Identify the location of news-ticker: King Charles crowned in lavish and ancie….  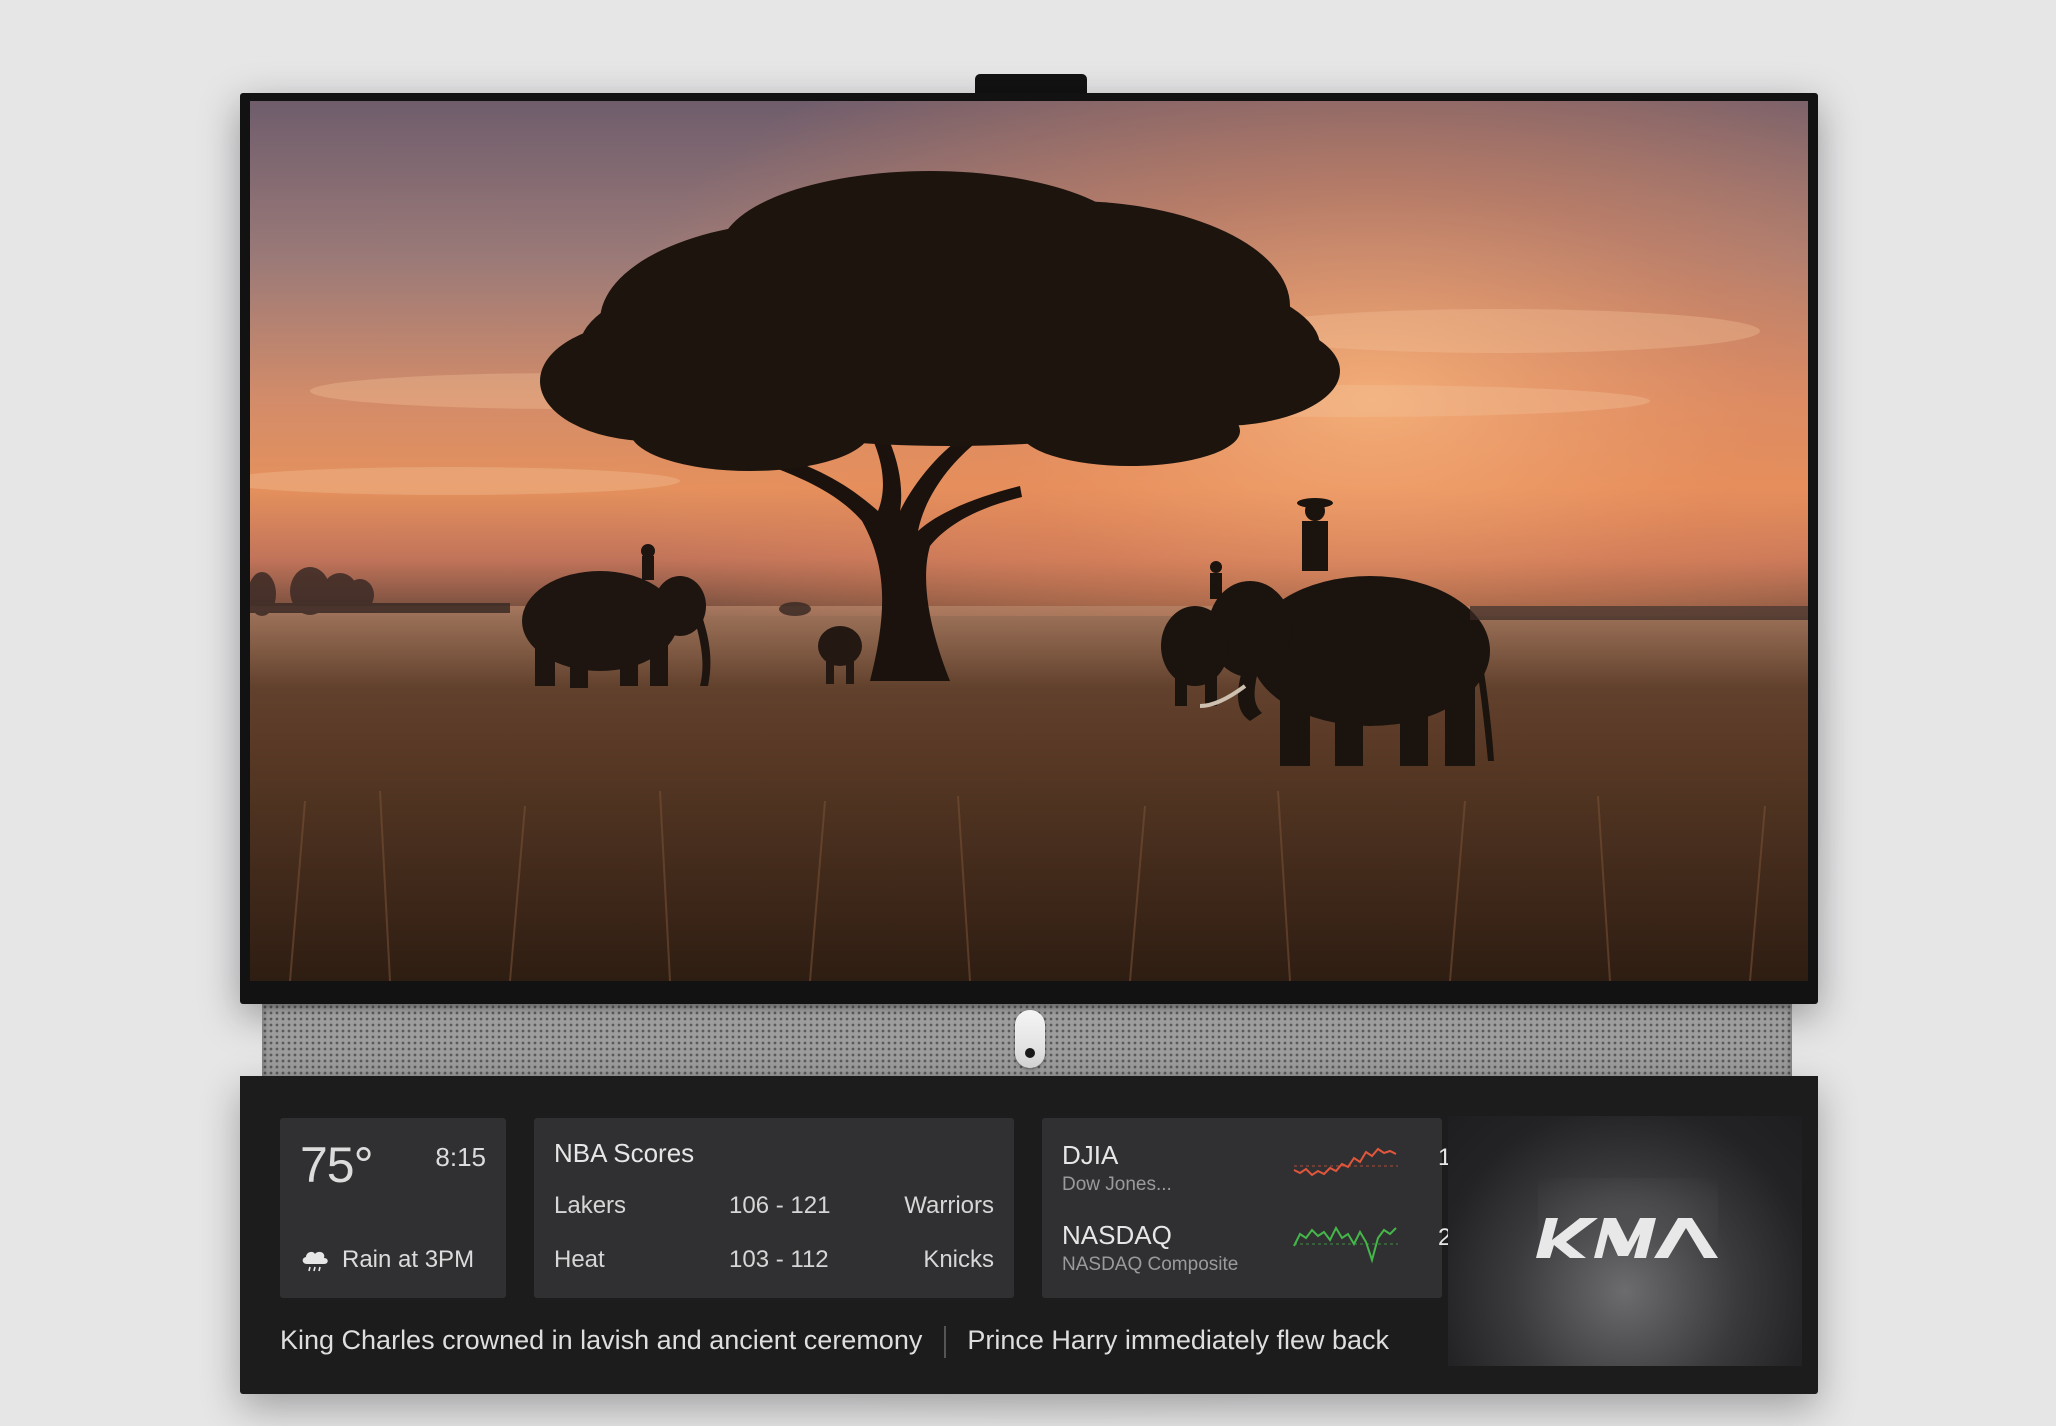
(861, 1340).